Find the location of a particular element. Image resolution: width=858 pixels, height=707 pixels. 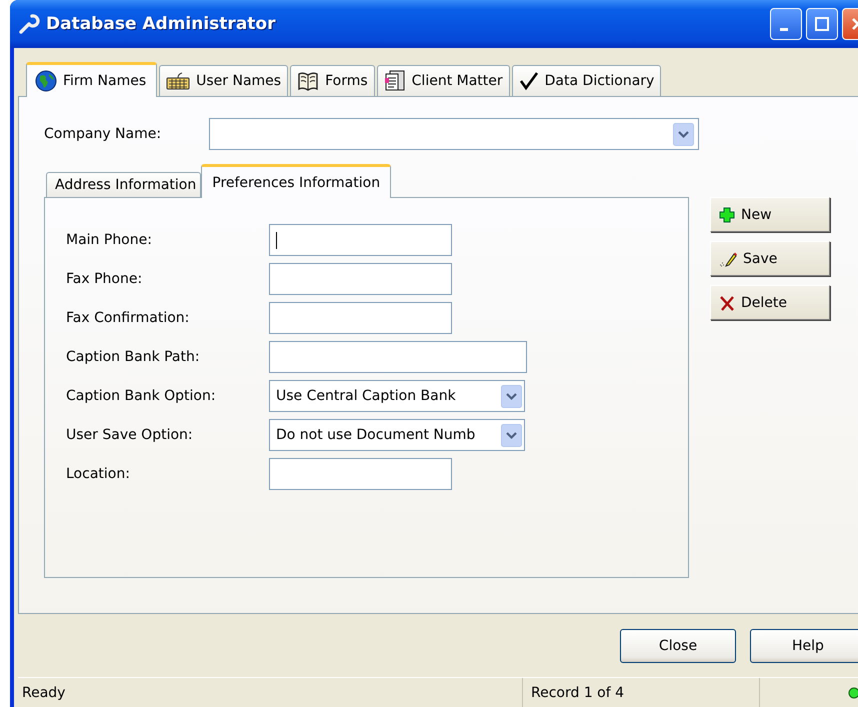

dialog-button: Close is located at coordinates (678, 646).